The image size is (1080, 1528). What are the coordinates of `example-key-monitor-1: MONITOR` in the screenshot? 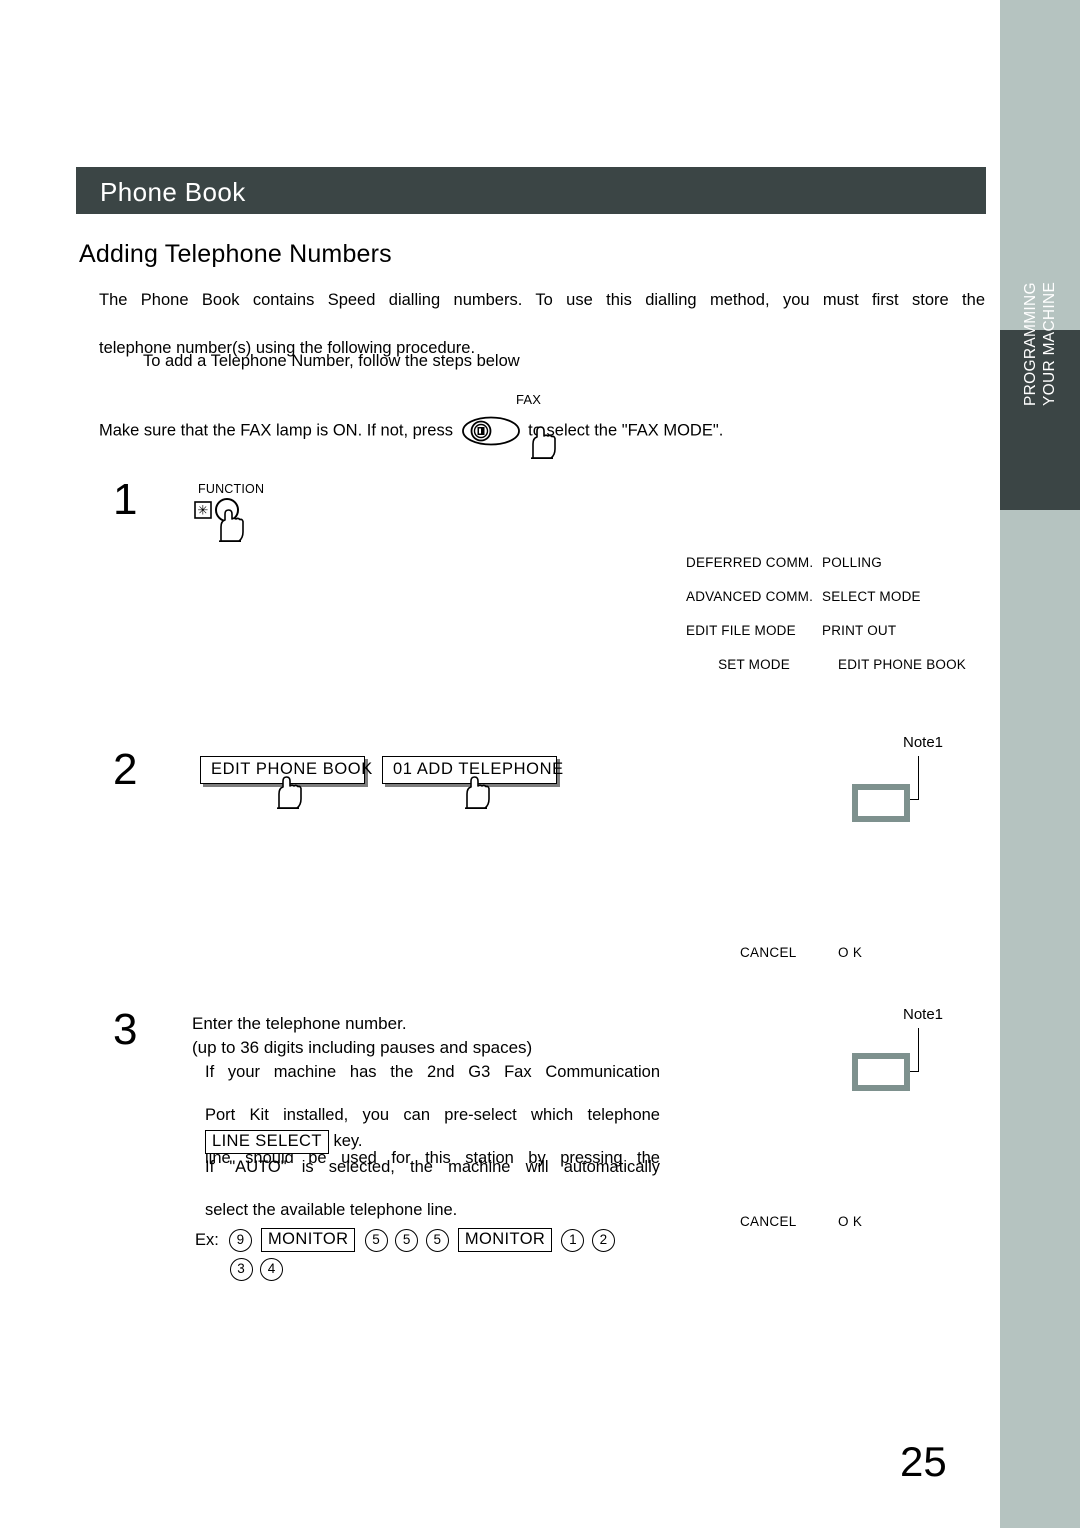 It's located at (308, 1240).